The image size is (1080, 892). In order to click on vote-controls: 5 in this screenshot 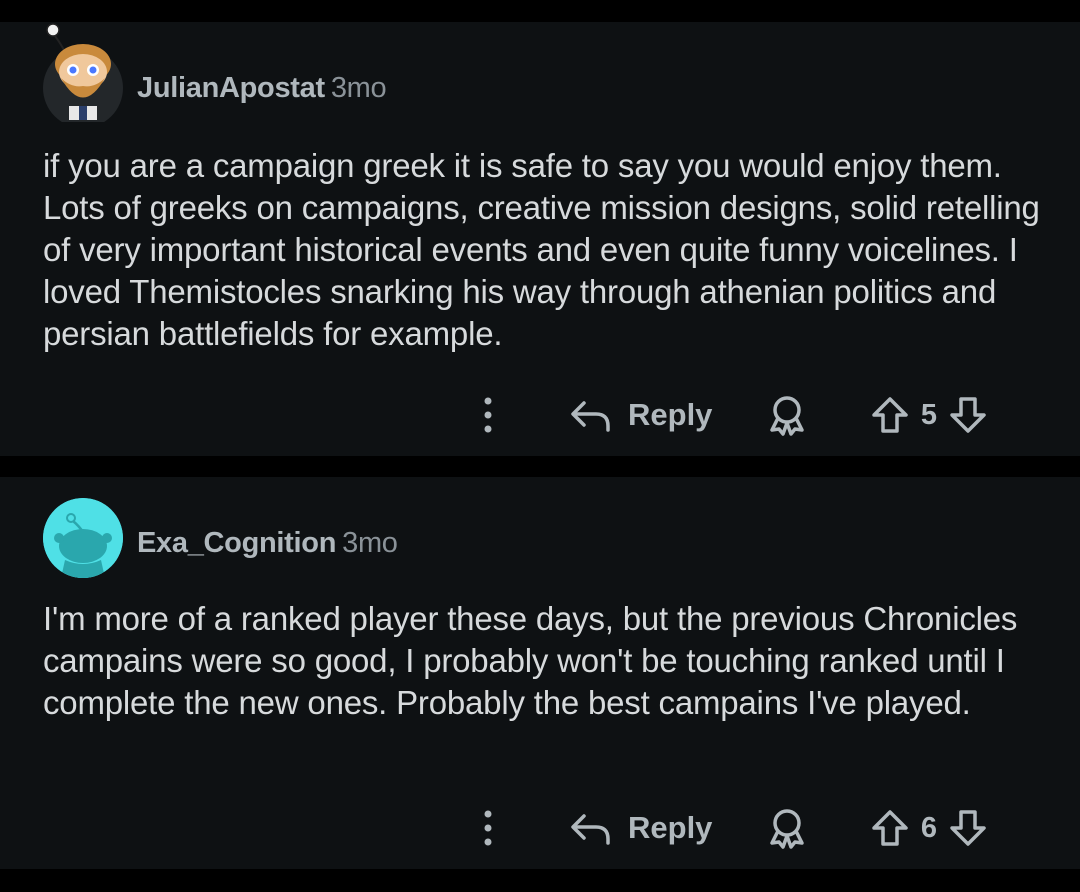, I will do `click(929, 415)`.